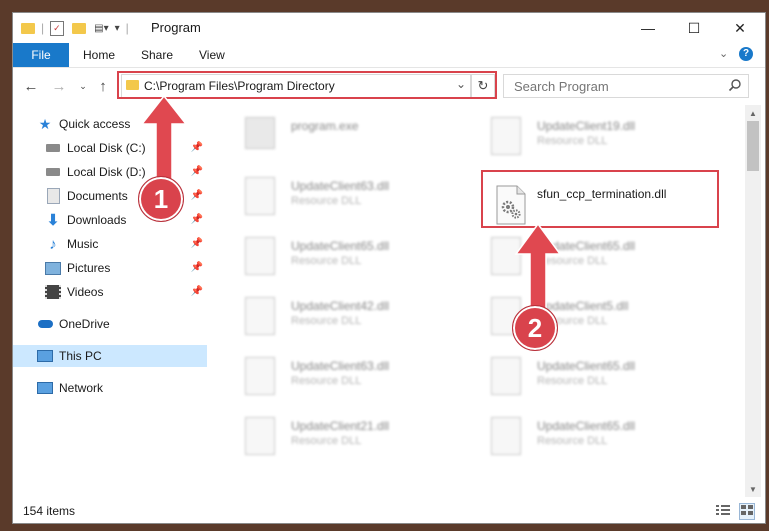  Describe the element at coordinates (59, 86) in the screenshot. I see `forward-button: →` at that location.